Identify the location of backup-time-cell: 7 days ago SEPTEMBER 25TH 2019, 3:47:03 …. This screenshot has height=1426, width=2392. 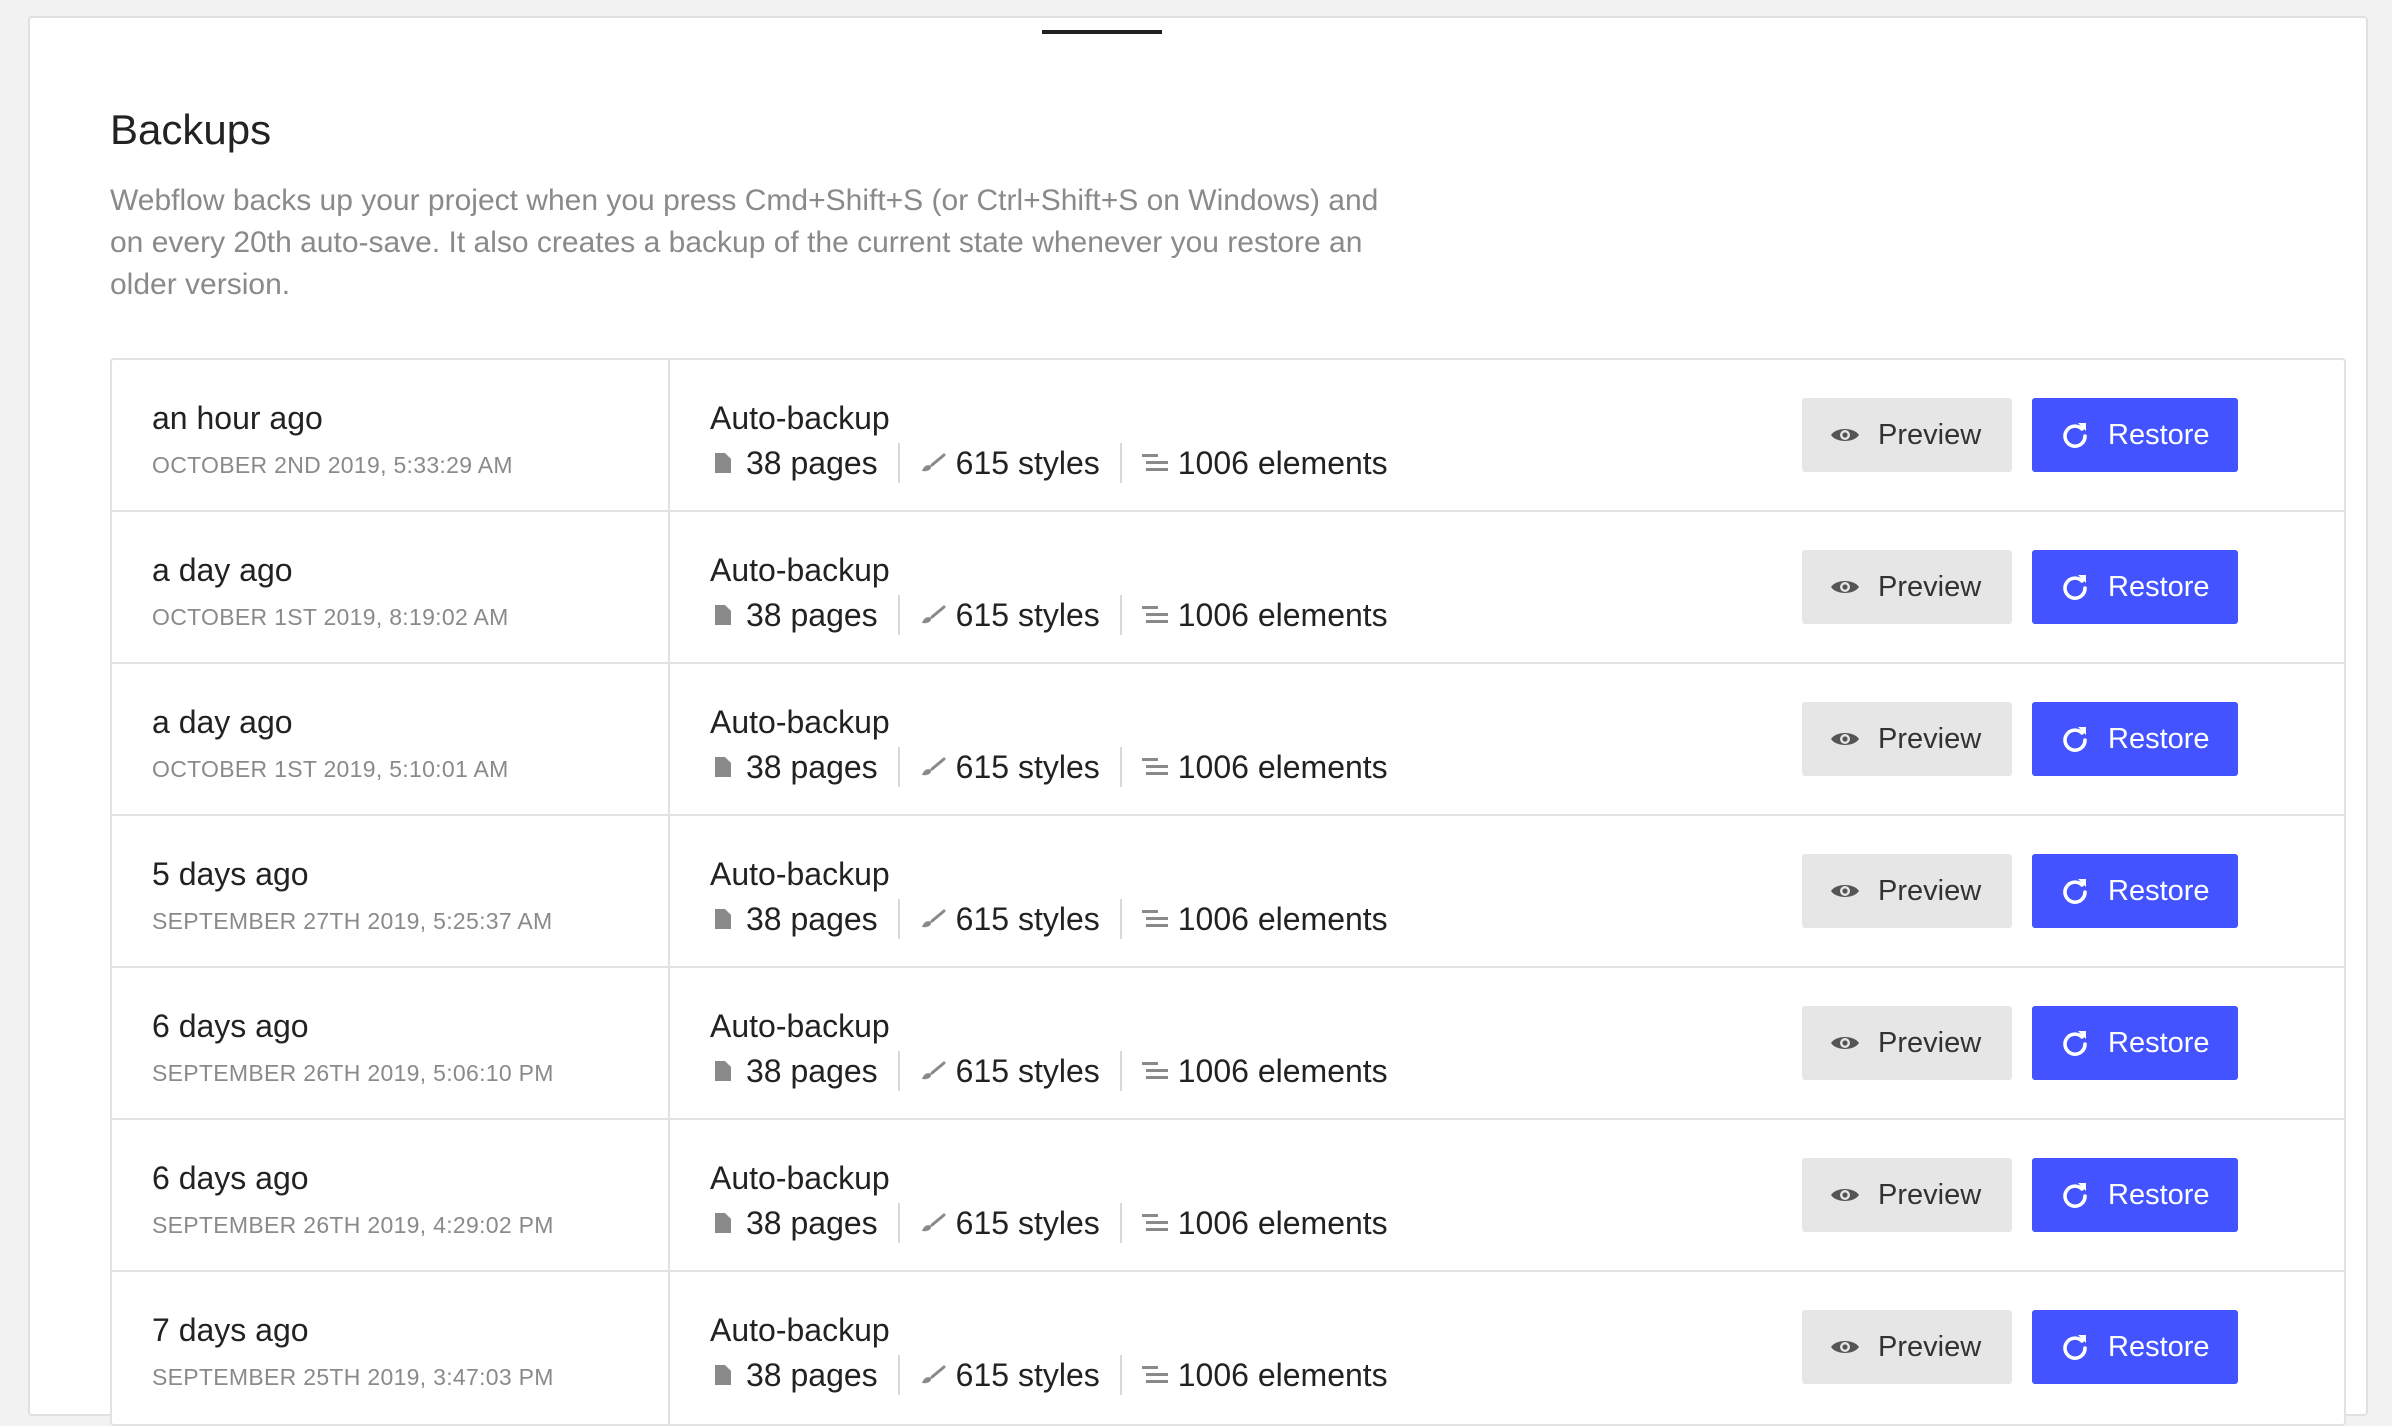
(391, 1348).